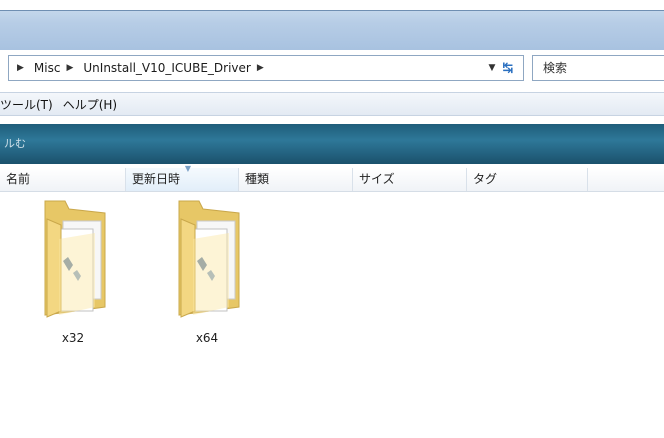 The height and width of the screenshot is (438, 664). What do you see at coordinates (492, 68) in the screenshot?
I see `chevron-down-icon: ▼` at bounding box center [492, 68].